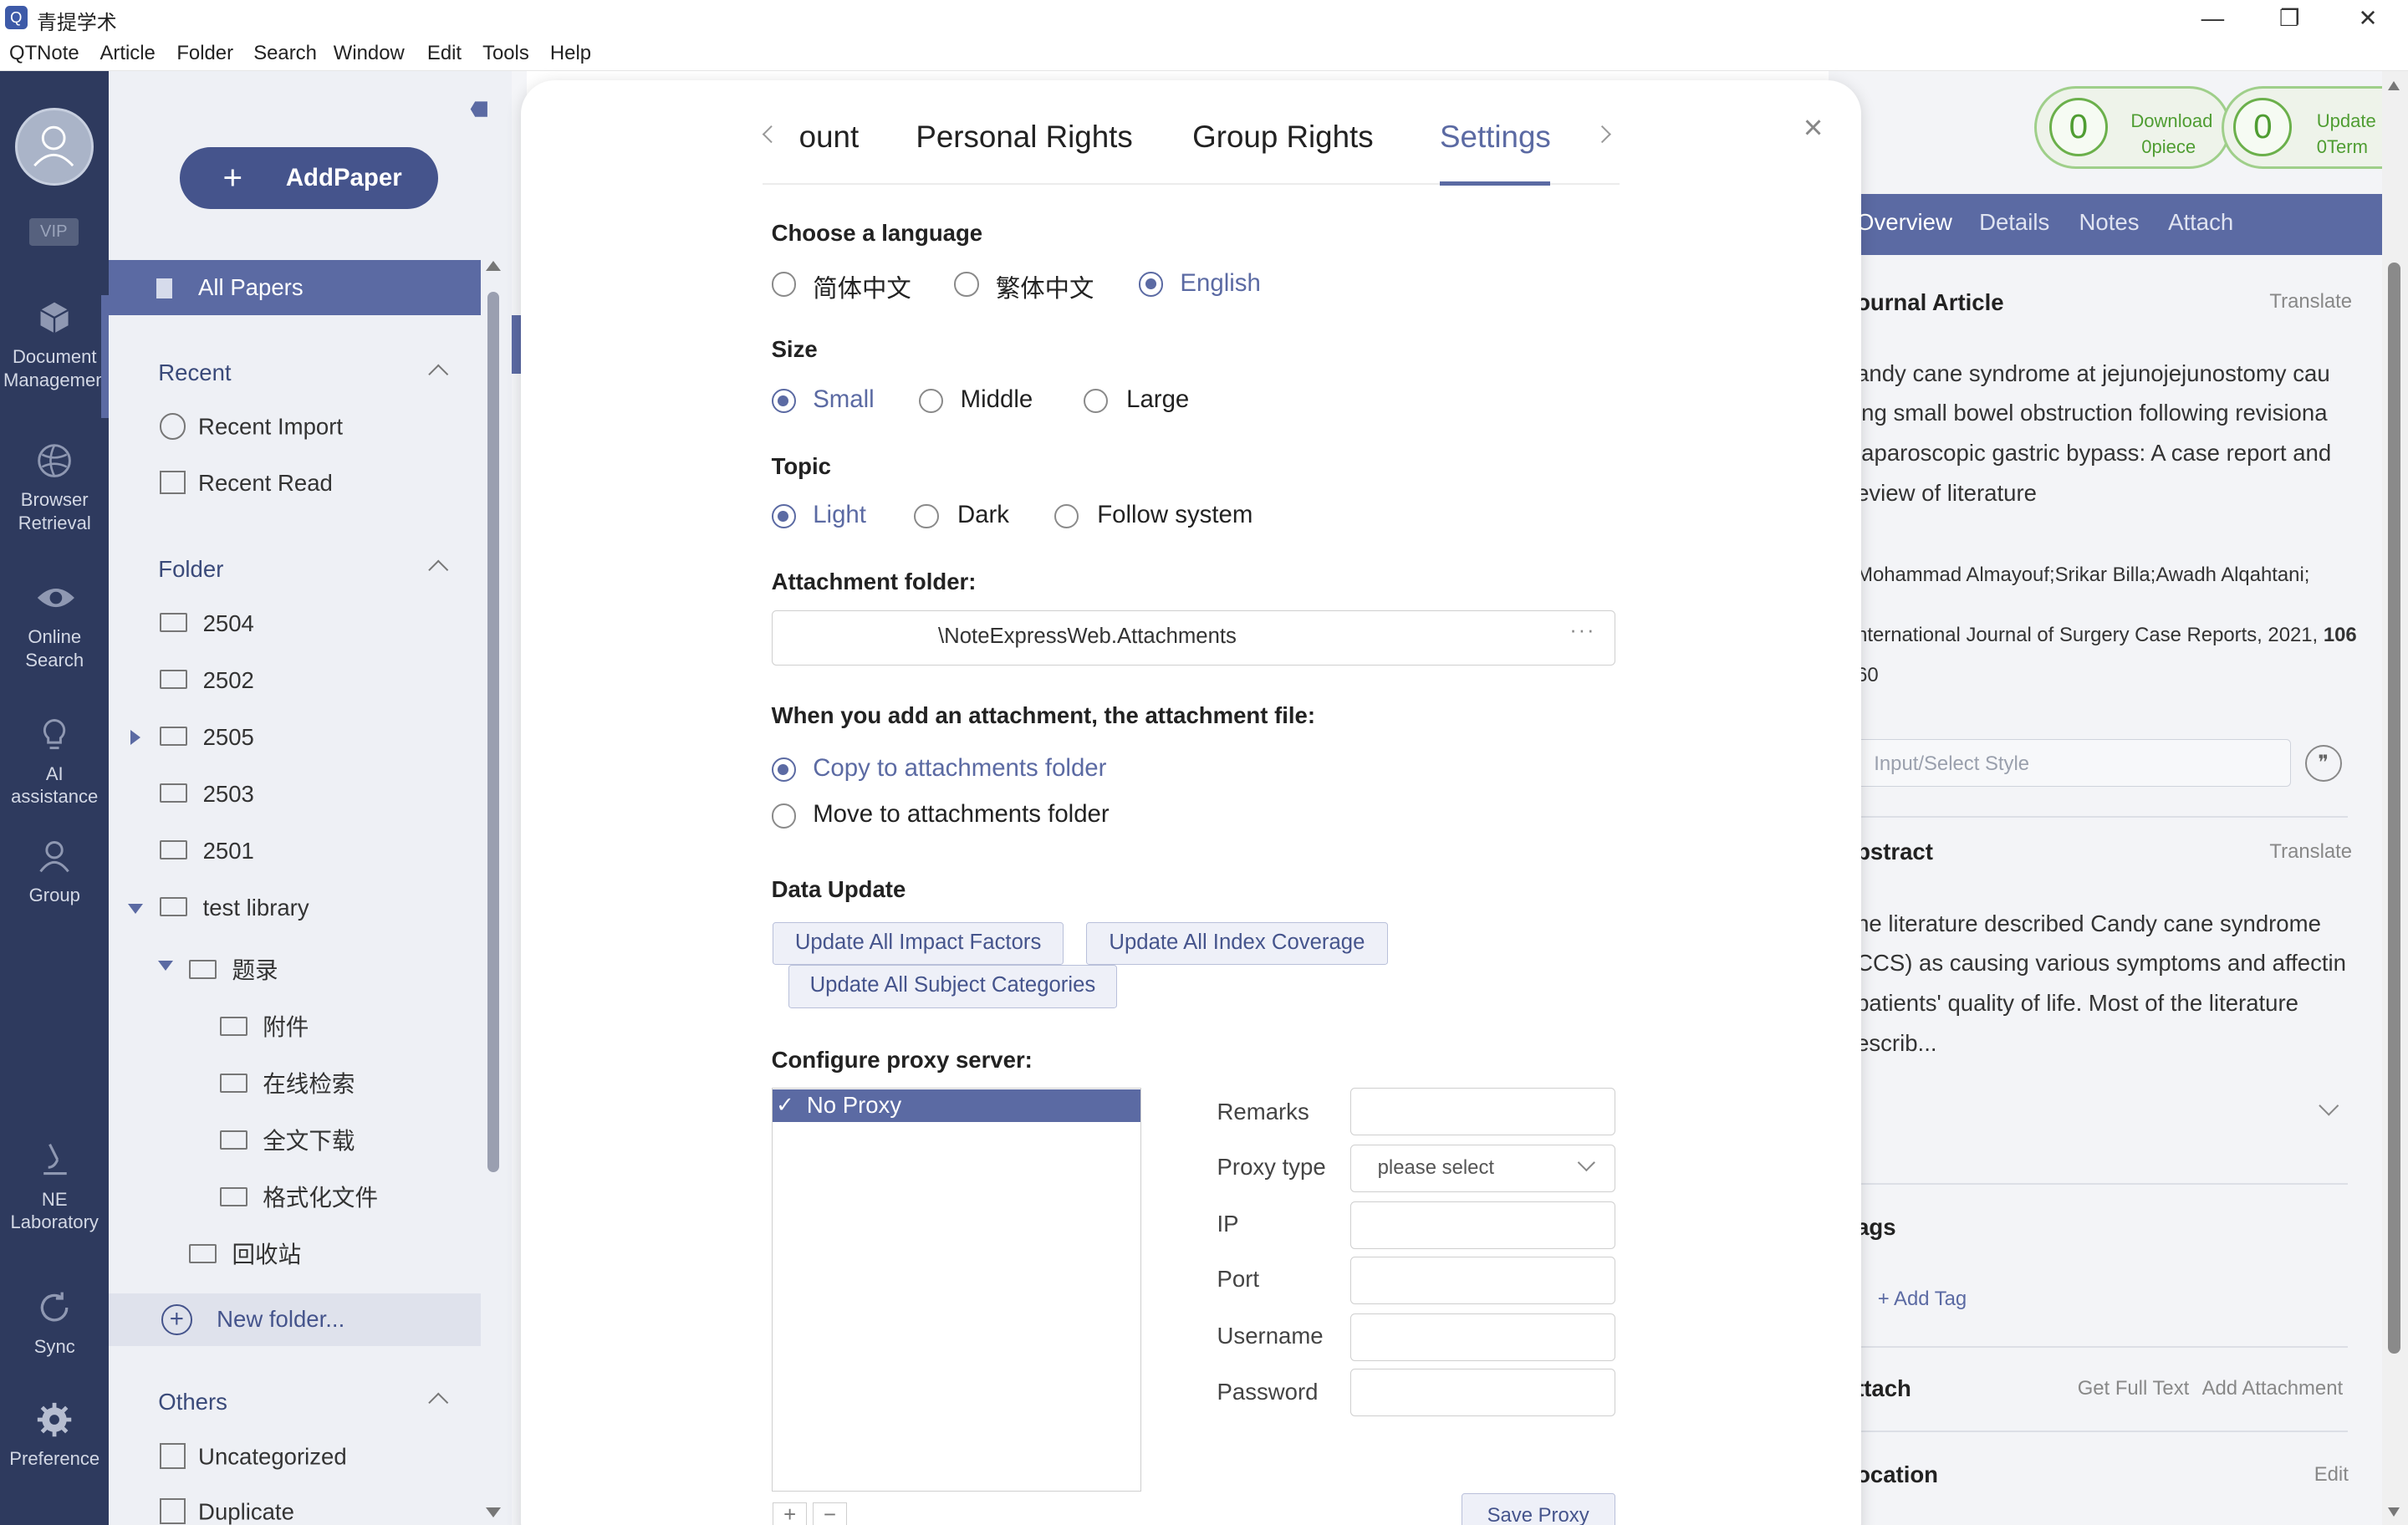 This screenshot has height=1525, width=2408. What do you see at coordinates (54, 146) in the screenshot?
I see `avatar` at bounding box center [54, 146].